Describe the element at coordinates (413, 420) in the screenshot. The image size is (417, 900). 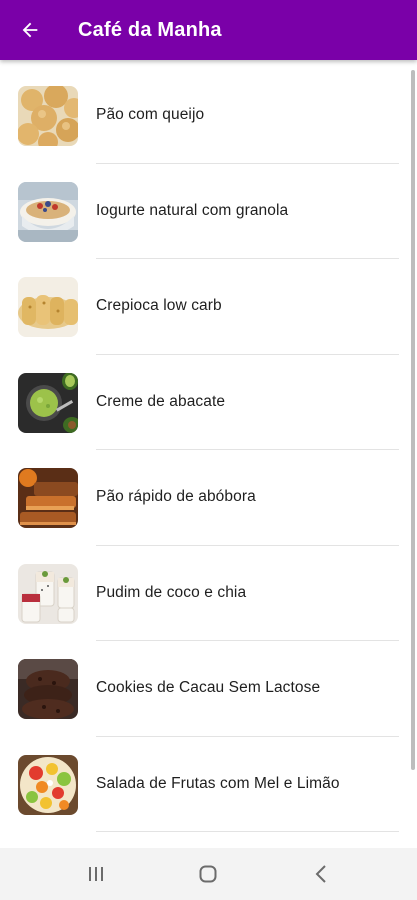
I see `list-scrollbar` at that location.